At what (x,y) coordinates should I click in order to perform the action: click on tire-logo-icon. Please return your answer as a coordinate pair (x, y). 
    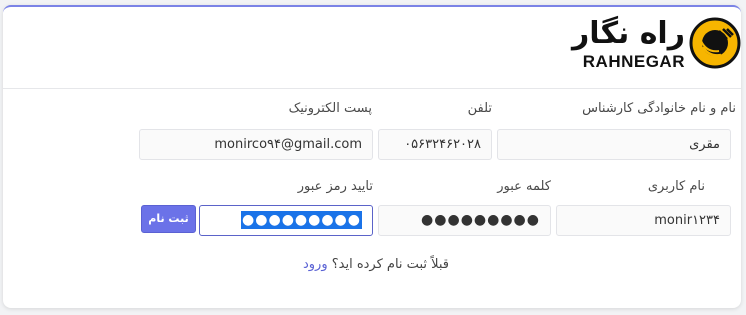
    Looking at the image, I should click on (715, 43).